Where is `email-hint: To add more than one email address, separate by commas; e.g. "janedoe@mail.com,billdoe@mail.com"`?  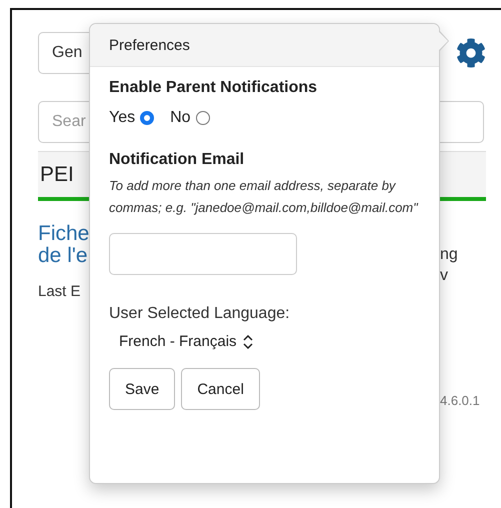 email-hint: To add more than one email address, separate by commas; e.g. "janedoe@mail.com,billdoe@mail.com" is located at coordinates (264, 197).